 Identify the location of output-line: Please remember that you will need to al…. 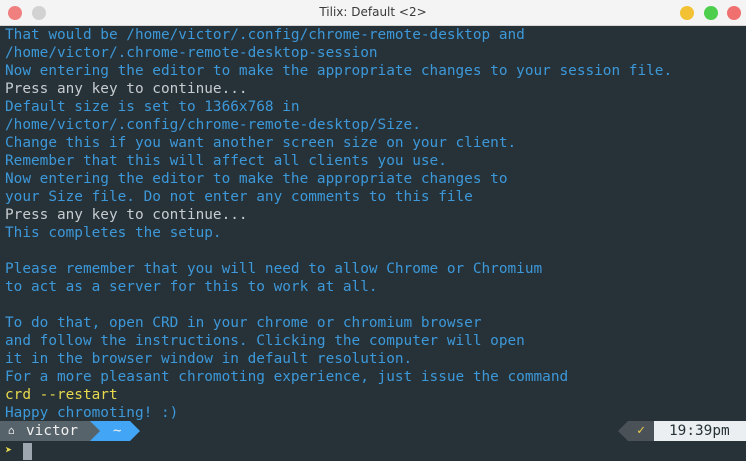
(274, 269).